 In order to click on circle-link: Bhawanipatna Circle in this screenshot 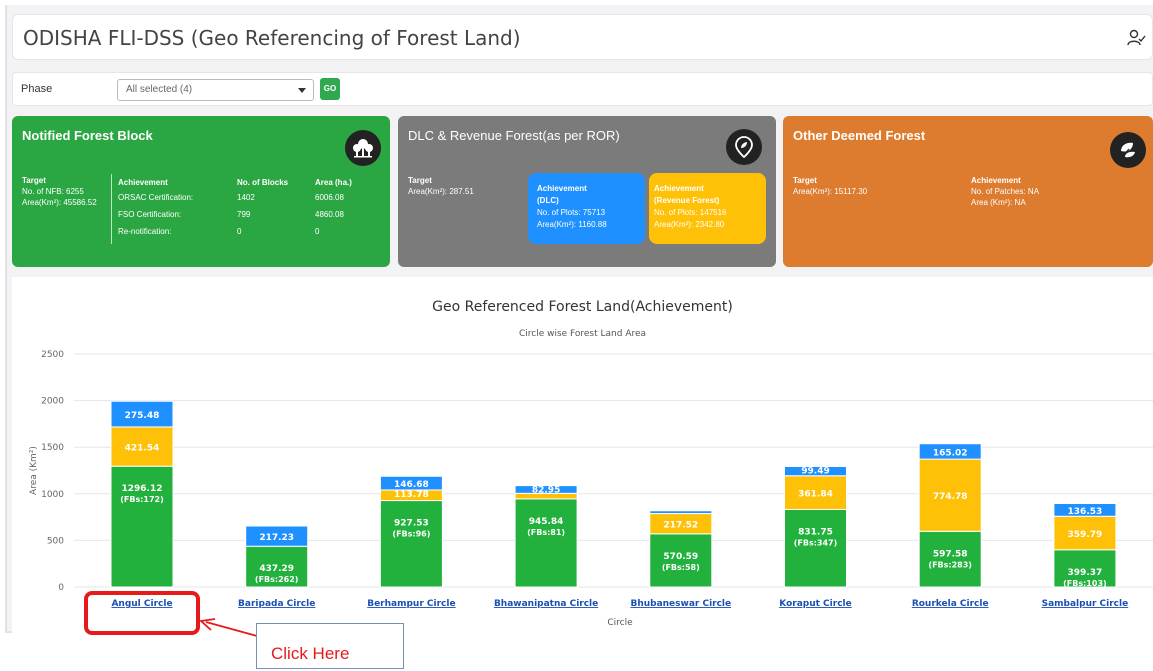, I will do `click(546, 604)`.